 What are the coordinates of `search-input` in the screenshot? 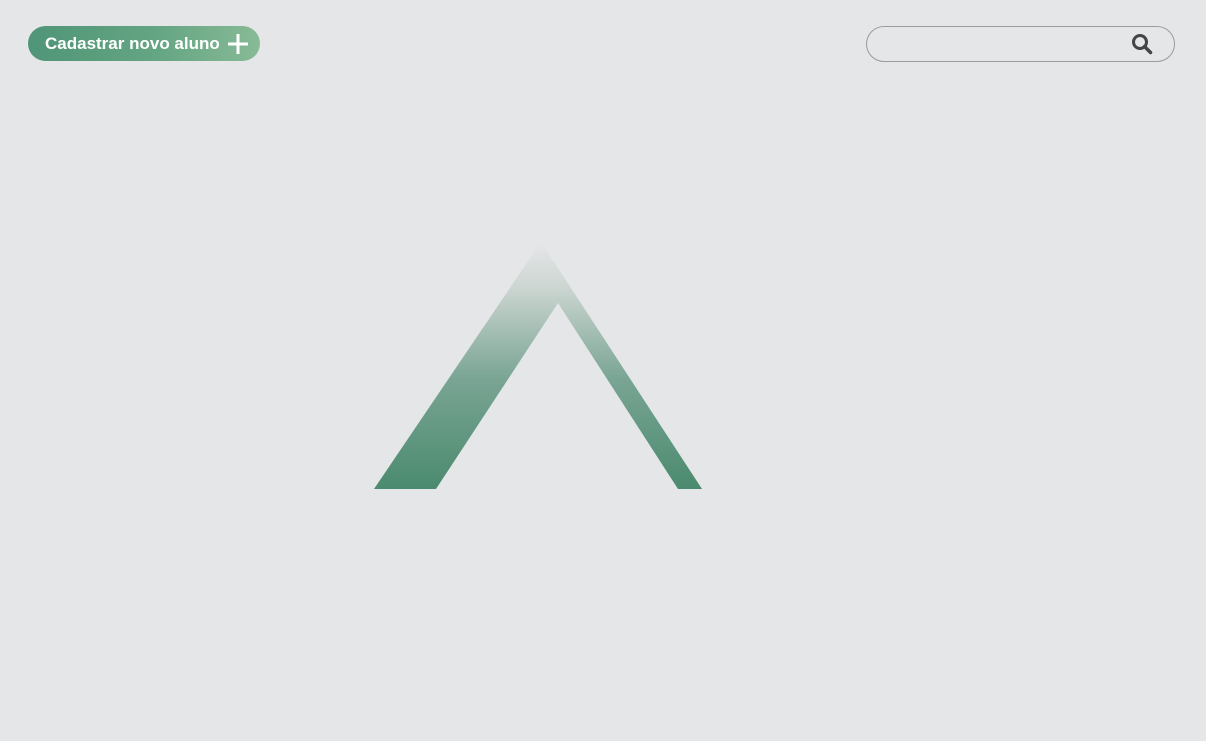 It's located at (1003, 45).